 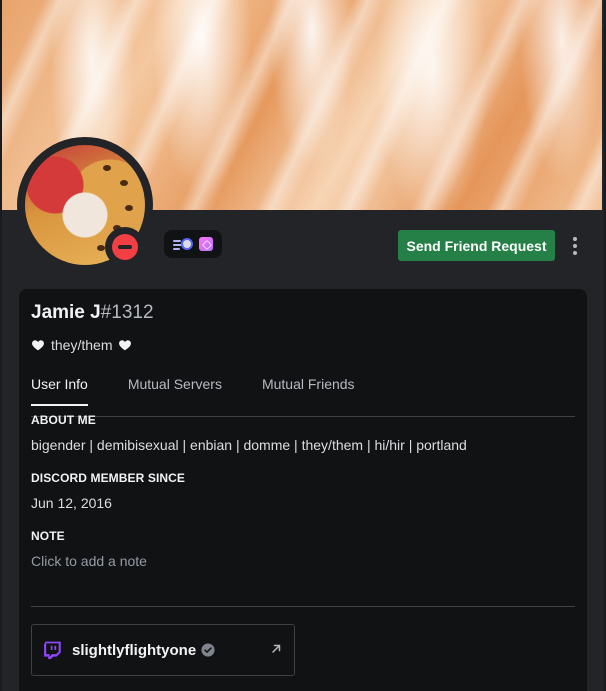 What do you see at coordinates (48, 536) in the screenshot?
I see `note-heading: NOTE` at bounding box center [48, 536].